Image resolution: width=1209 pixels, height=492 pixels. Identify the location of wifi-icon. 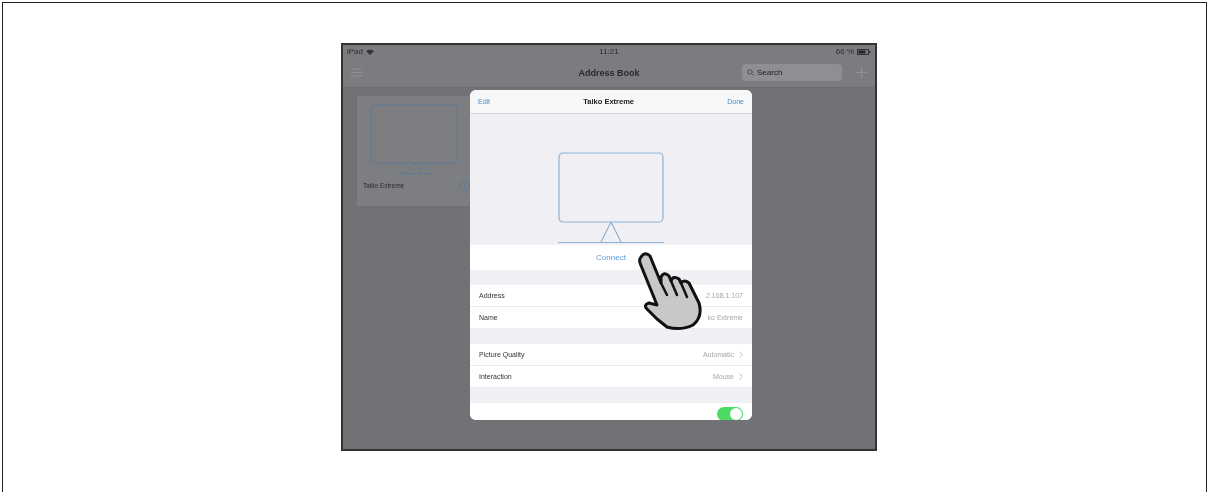
(370, 51).